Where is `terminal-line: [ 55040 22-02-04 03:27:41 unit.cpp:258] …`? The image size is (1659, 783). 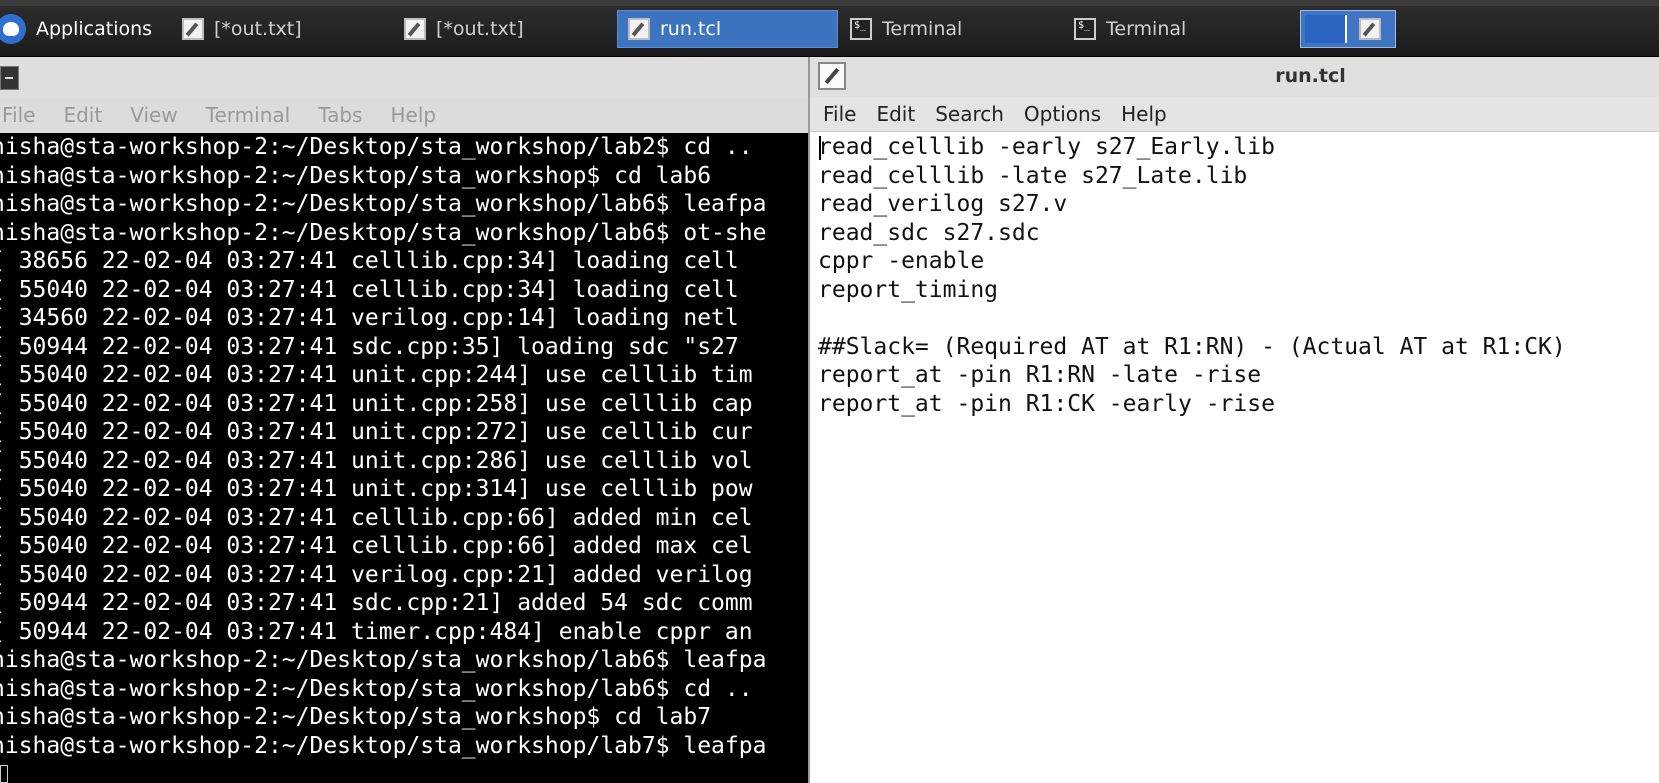 terminal-line: [ 55040 22-02-04 03:27:41 unit.cpp:258] … is located at coordinates (376, 403).